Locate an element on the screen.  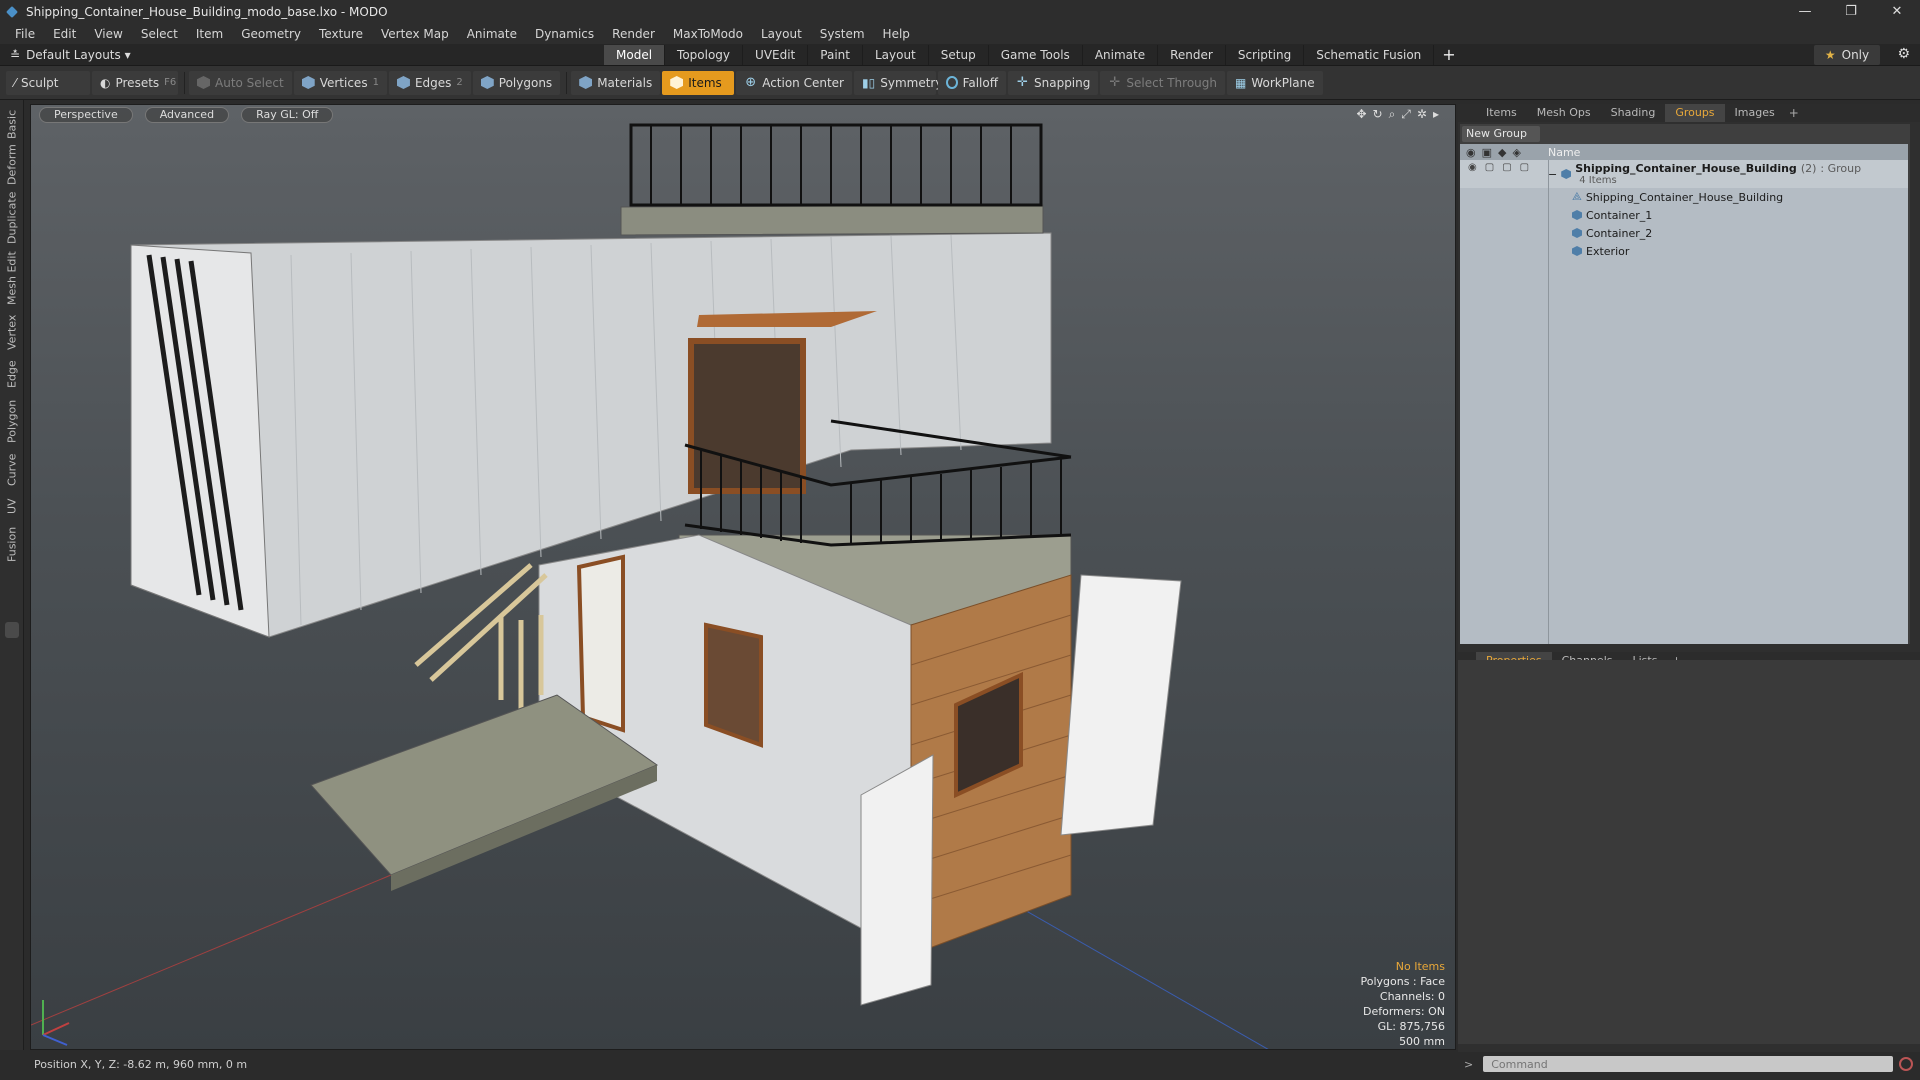
panel-toggle-button is located at coordinates (12, 630).